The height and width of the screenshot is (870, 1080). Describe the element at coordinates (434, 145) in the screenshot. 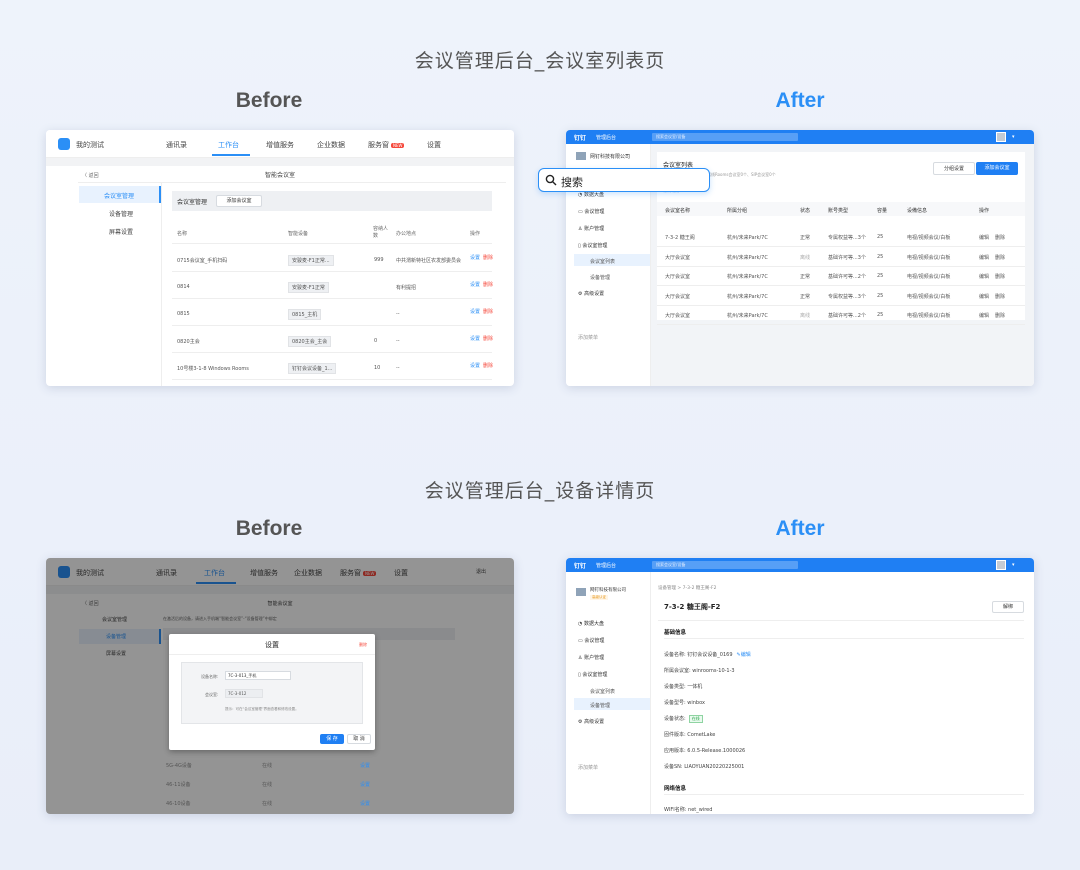

I see `nav-settings: 设置` at that location.